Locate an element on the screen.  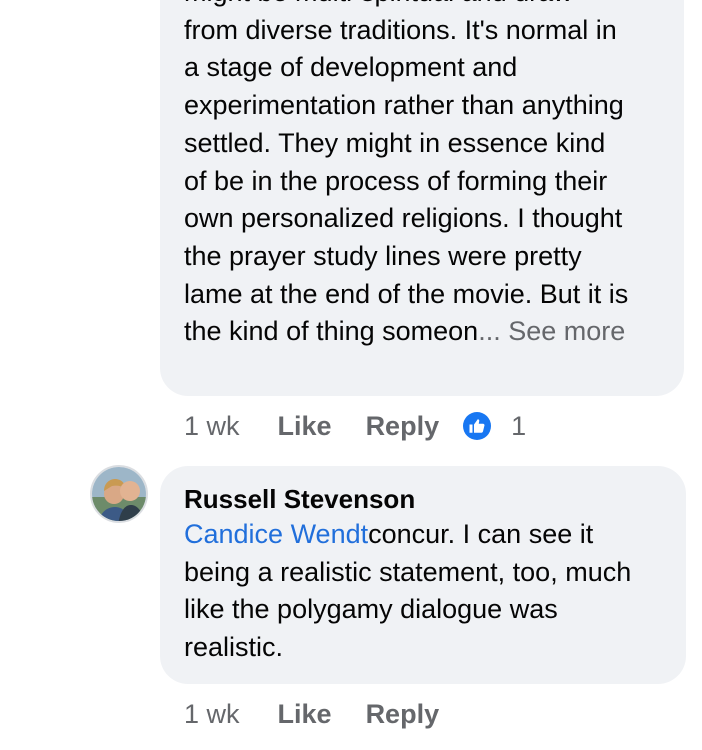
comment-line: settled. They might in essence kind is located at coordinates (395, 142).